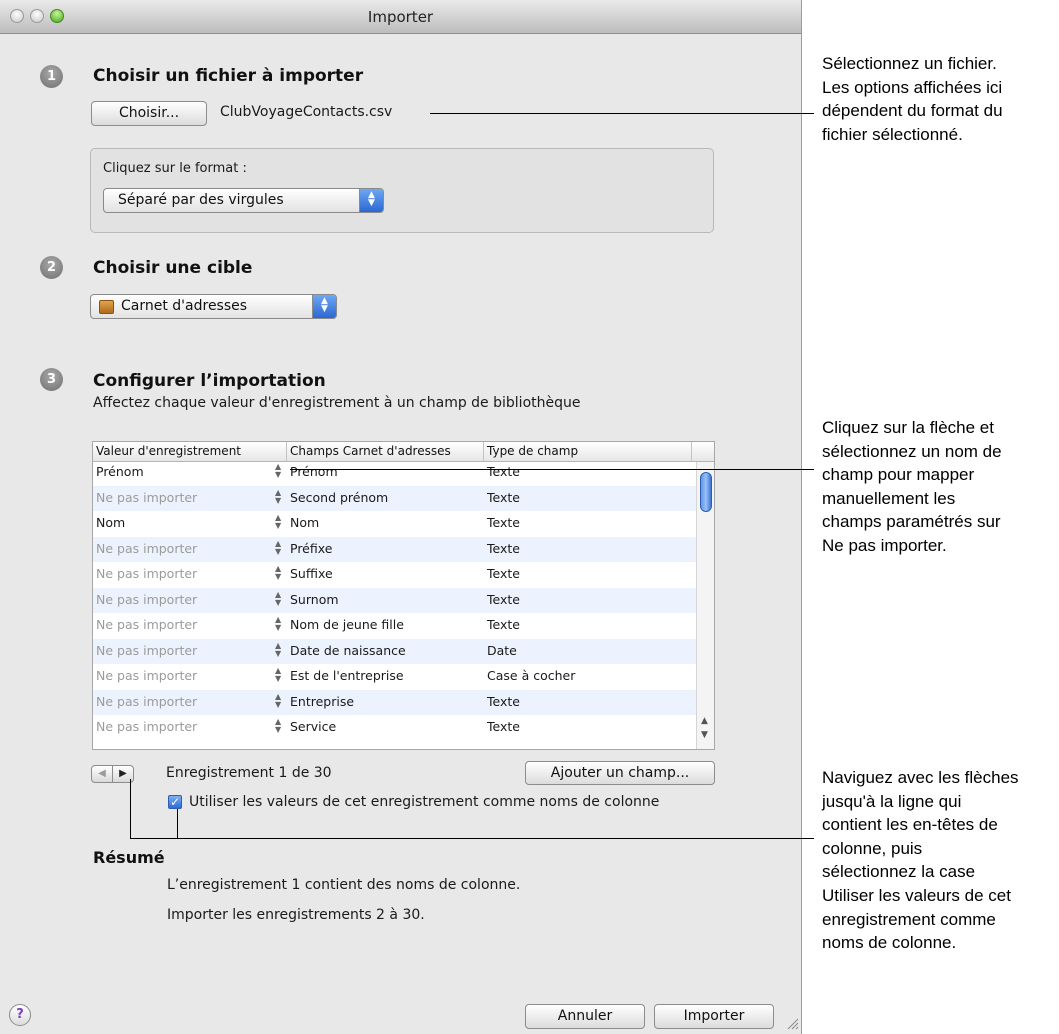 This screenshot has height=1034, width=1059. What do you see at coordinates (394, 728) in the screenshot?
I see `table-row: Ne pas importer ▲ ▼ Service Texte` at bounding box center [394, 728].